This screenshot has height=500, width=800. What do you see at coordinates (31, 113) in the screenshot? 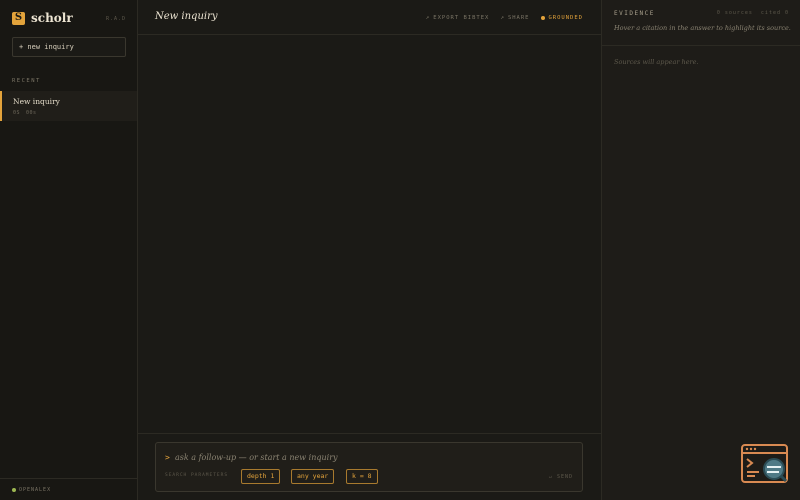
I see `recent-item-meta-b: 00s` at bounding box center [31, 113].